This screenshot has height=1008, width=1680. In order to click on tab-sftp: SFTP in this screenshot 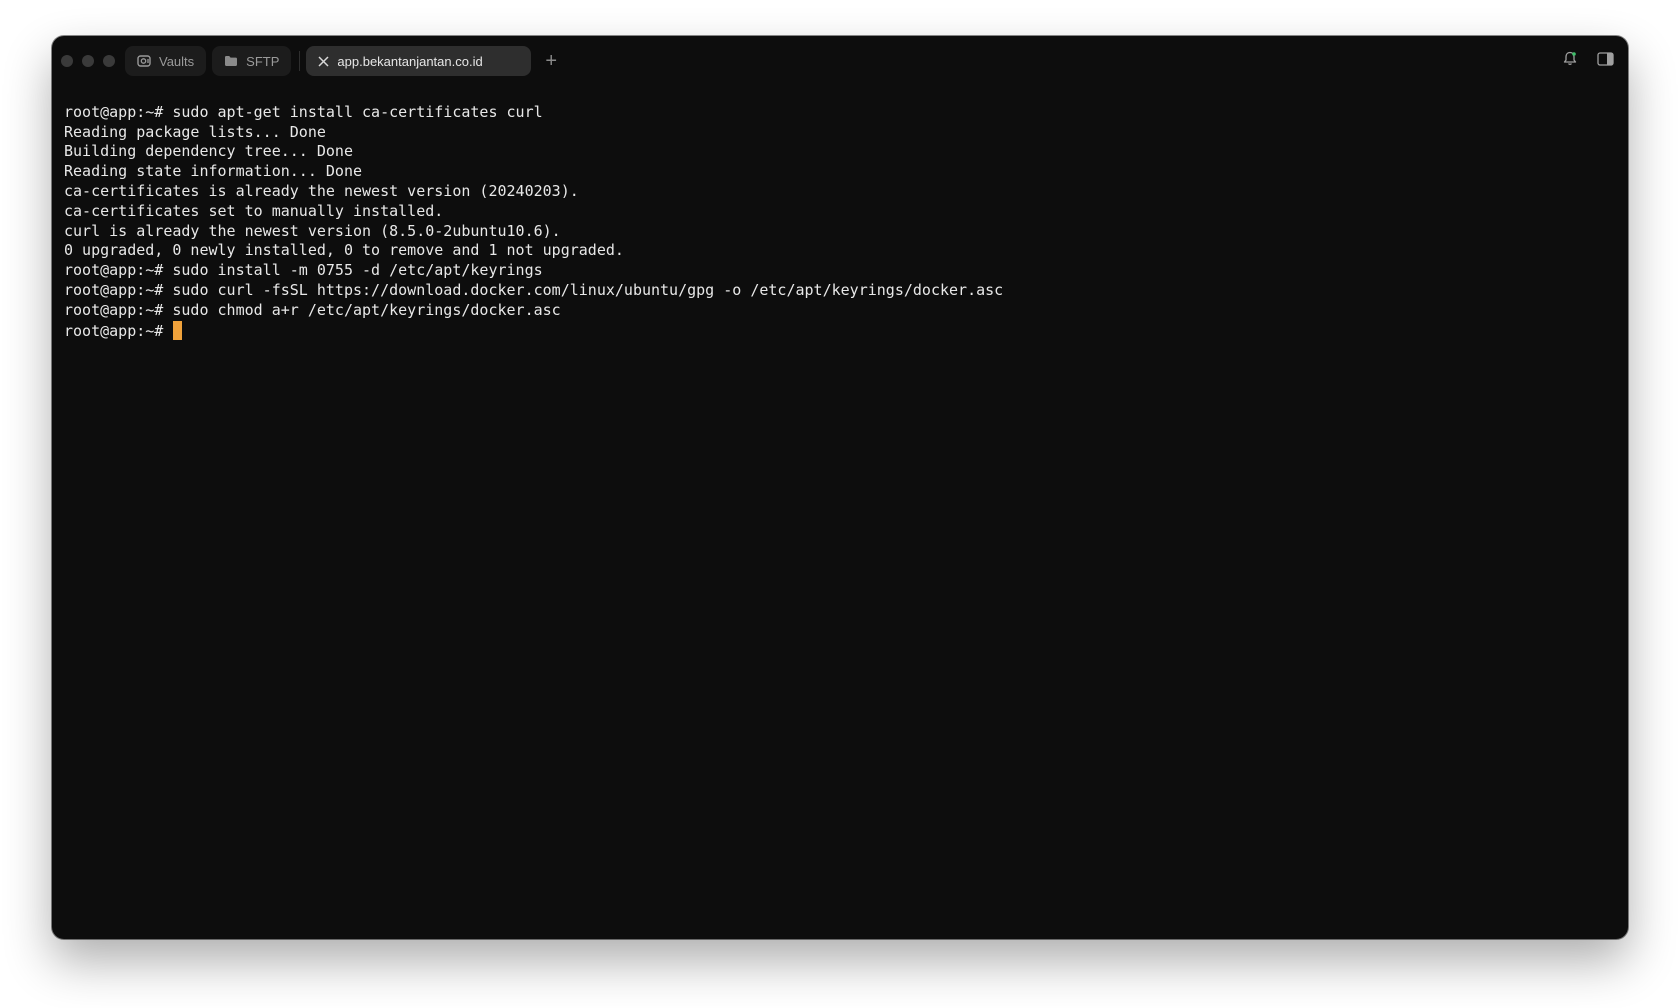, I will do `click(252, 61)`.